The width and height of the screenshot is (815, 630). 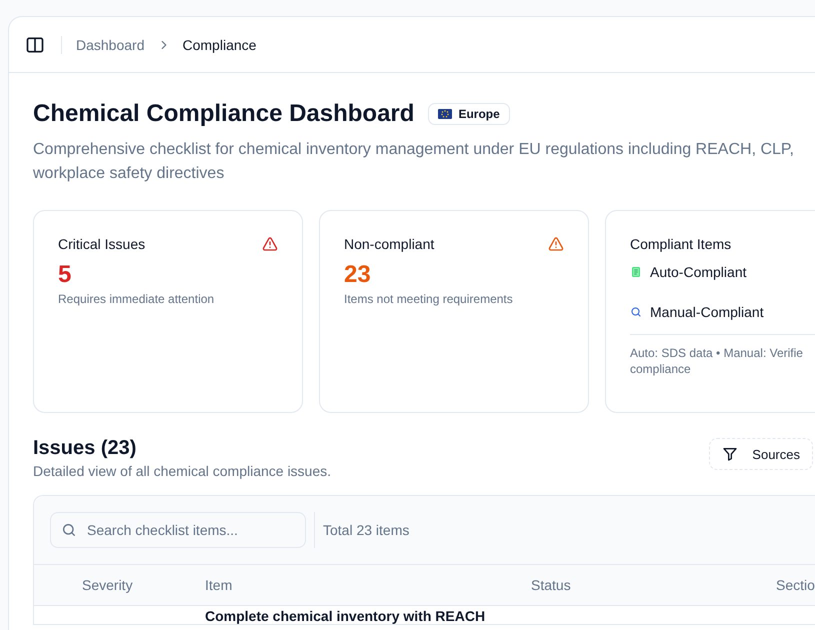 What do you see at coordinates (730, 454) in the screenshot?
I see `filter-icon` at bounding box center [730, 454].